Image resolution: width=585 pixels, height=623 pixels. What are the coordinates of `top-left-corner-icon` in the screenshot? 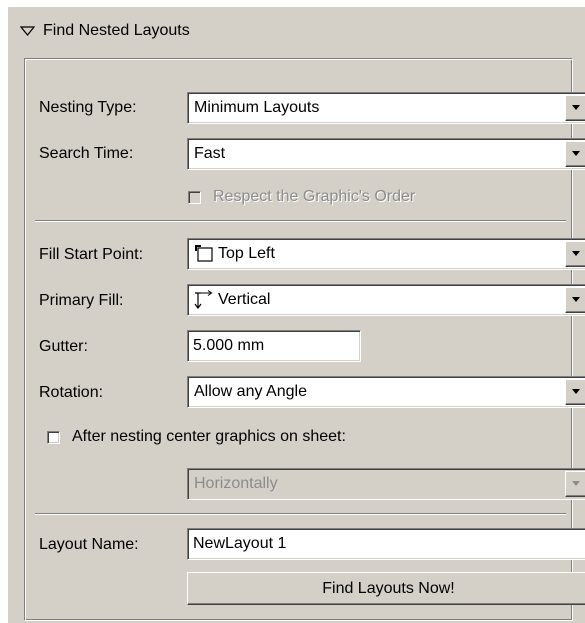 It's located at (204, 253).